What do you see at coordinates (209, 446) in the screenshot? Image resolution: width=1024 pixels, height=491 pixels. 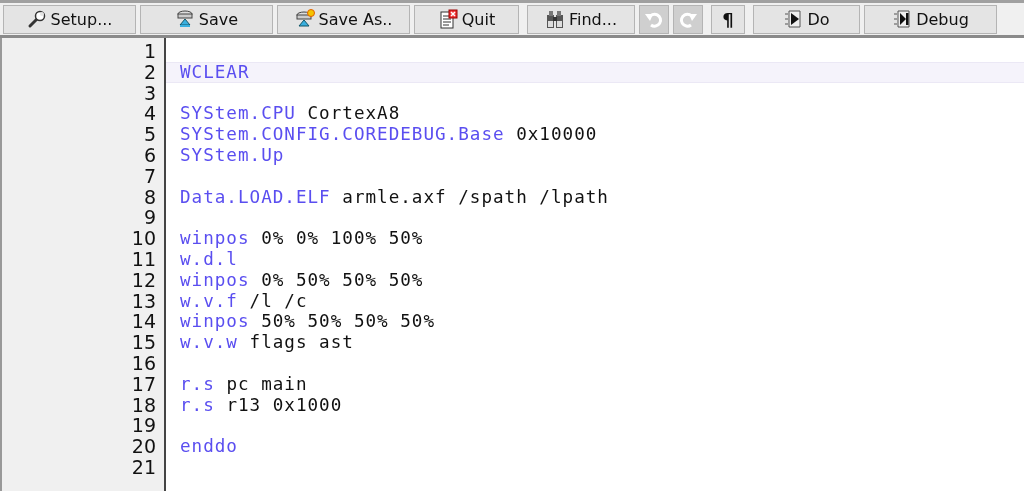 I see `command-keyword: enddo` at bounding box center [209, 446].